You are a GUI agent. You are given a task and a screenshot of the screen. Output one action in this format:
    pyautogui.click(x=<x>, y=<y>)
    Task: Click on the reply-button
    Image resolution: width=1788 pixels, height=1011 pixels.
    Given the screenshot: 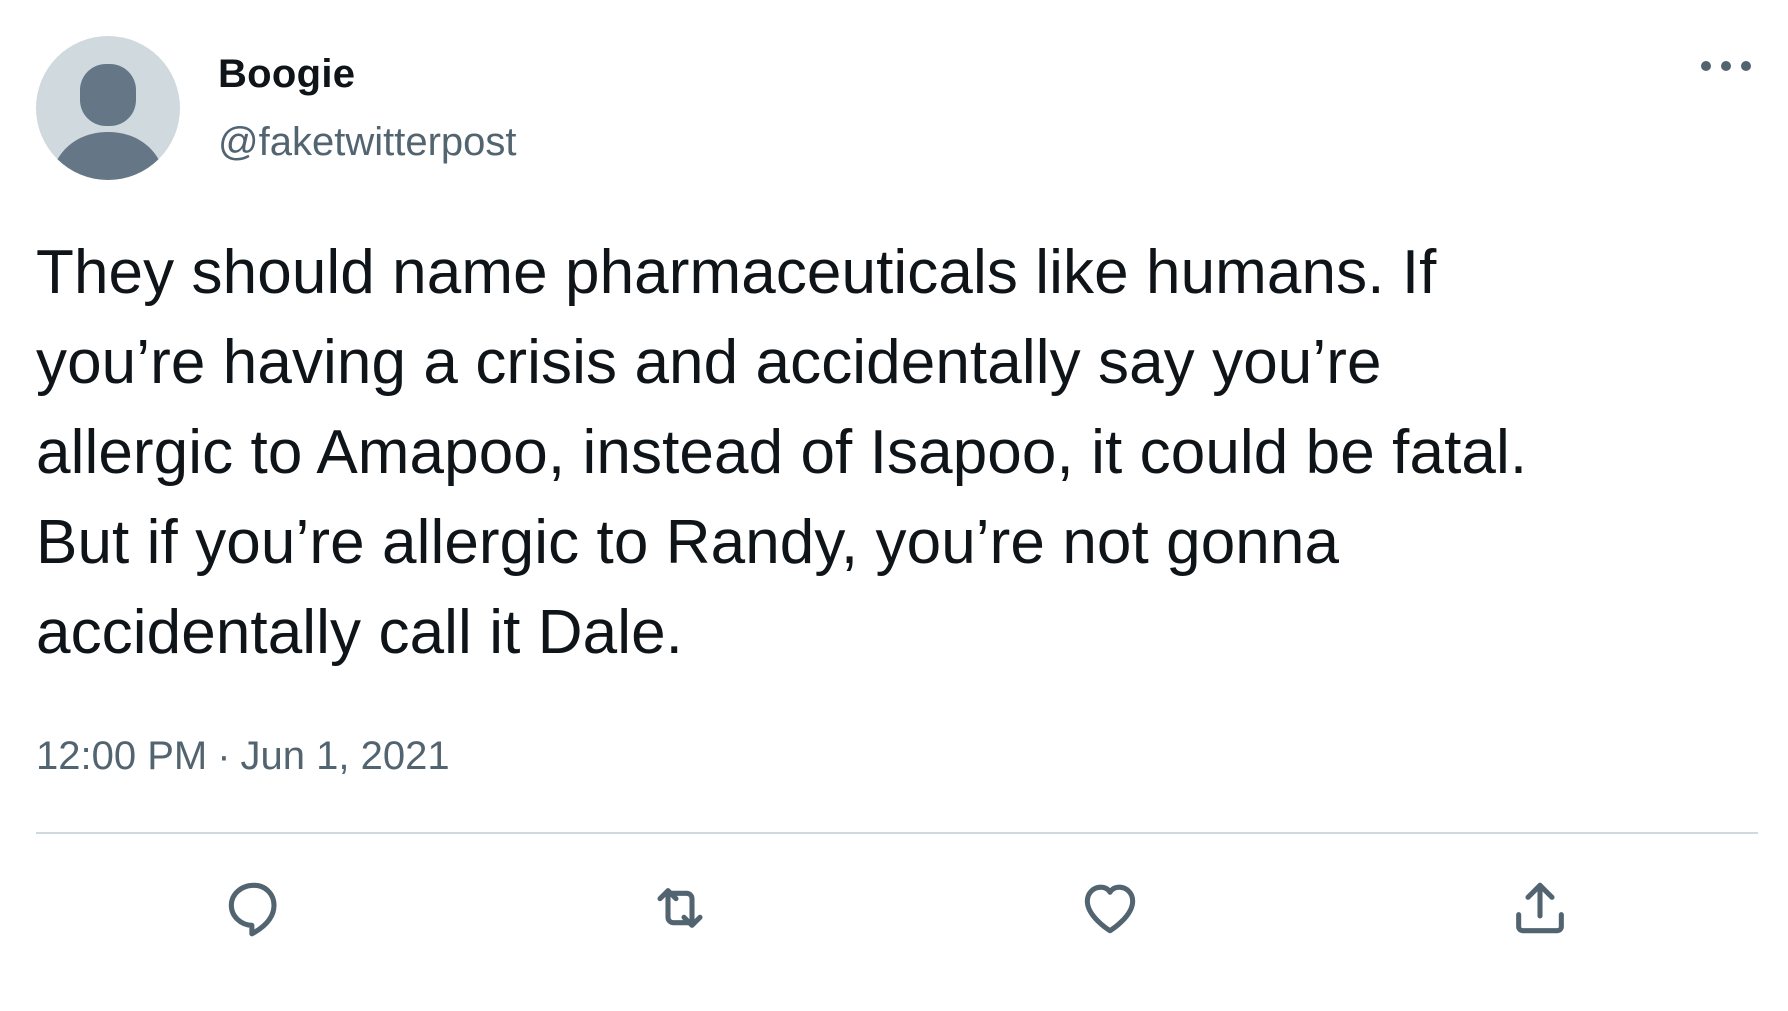 What is the action you would take?
    pyautogui.click(x=254, y=908)
    